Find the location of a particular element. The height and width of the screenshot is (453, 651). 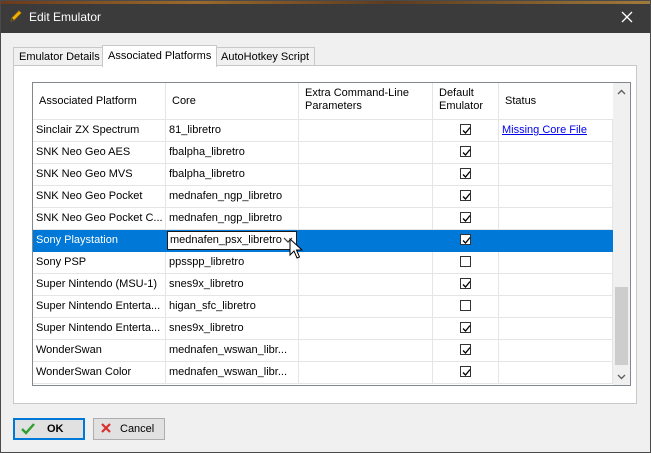

table-row: SNK Neo Geo Pocket mednafen_ngp_libretro is located at coordinates (323, 197).